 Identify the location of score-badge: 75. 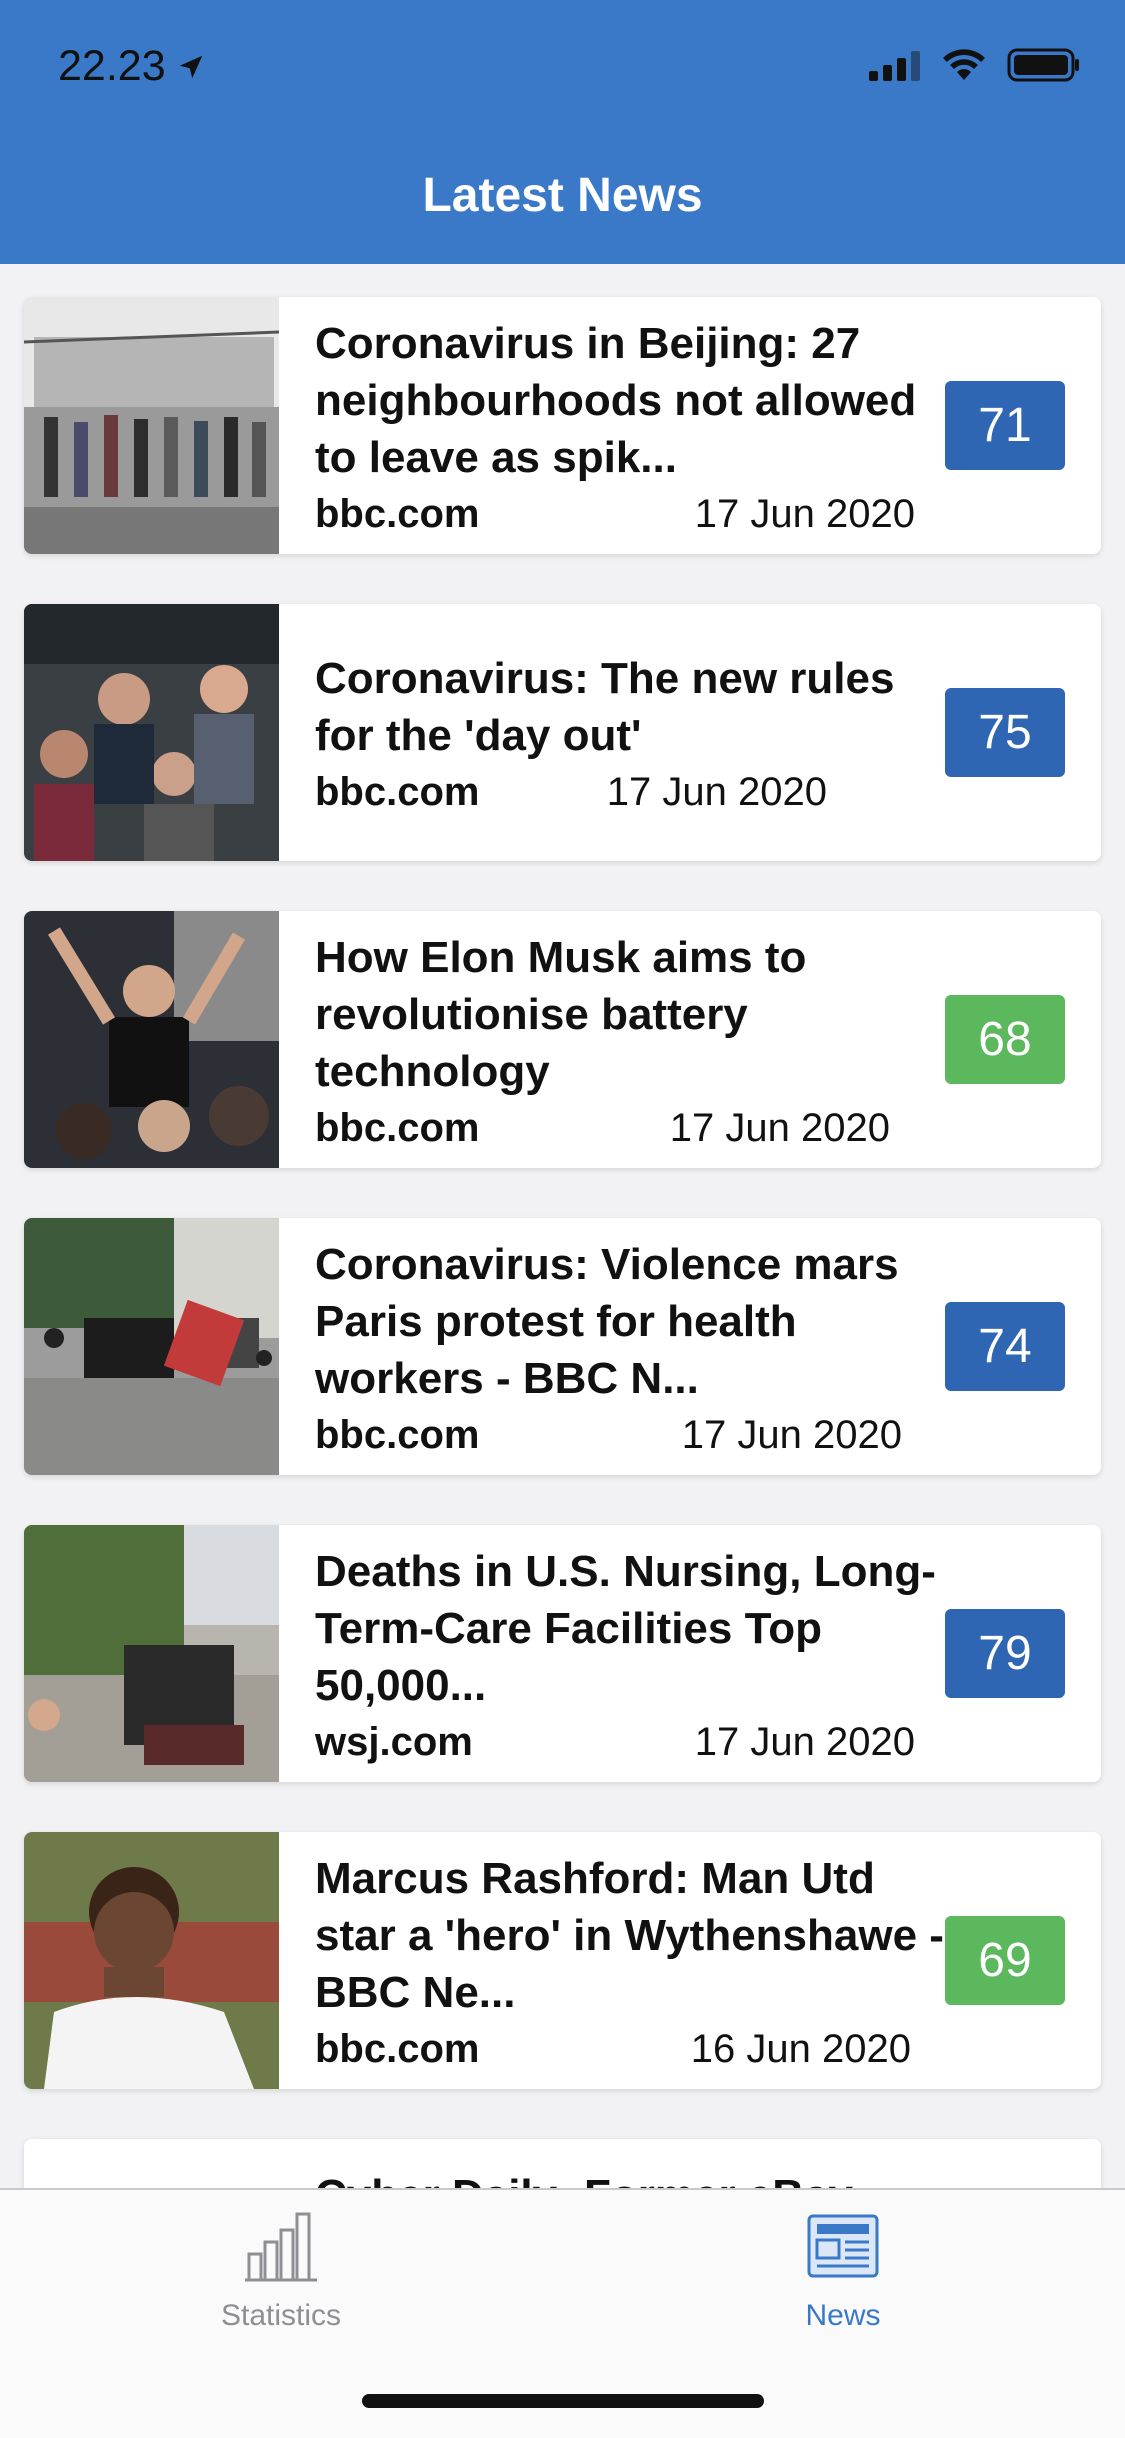
(1005, 732).